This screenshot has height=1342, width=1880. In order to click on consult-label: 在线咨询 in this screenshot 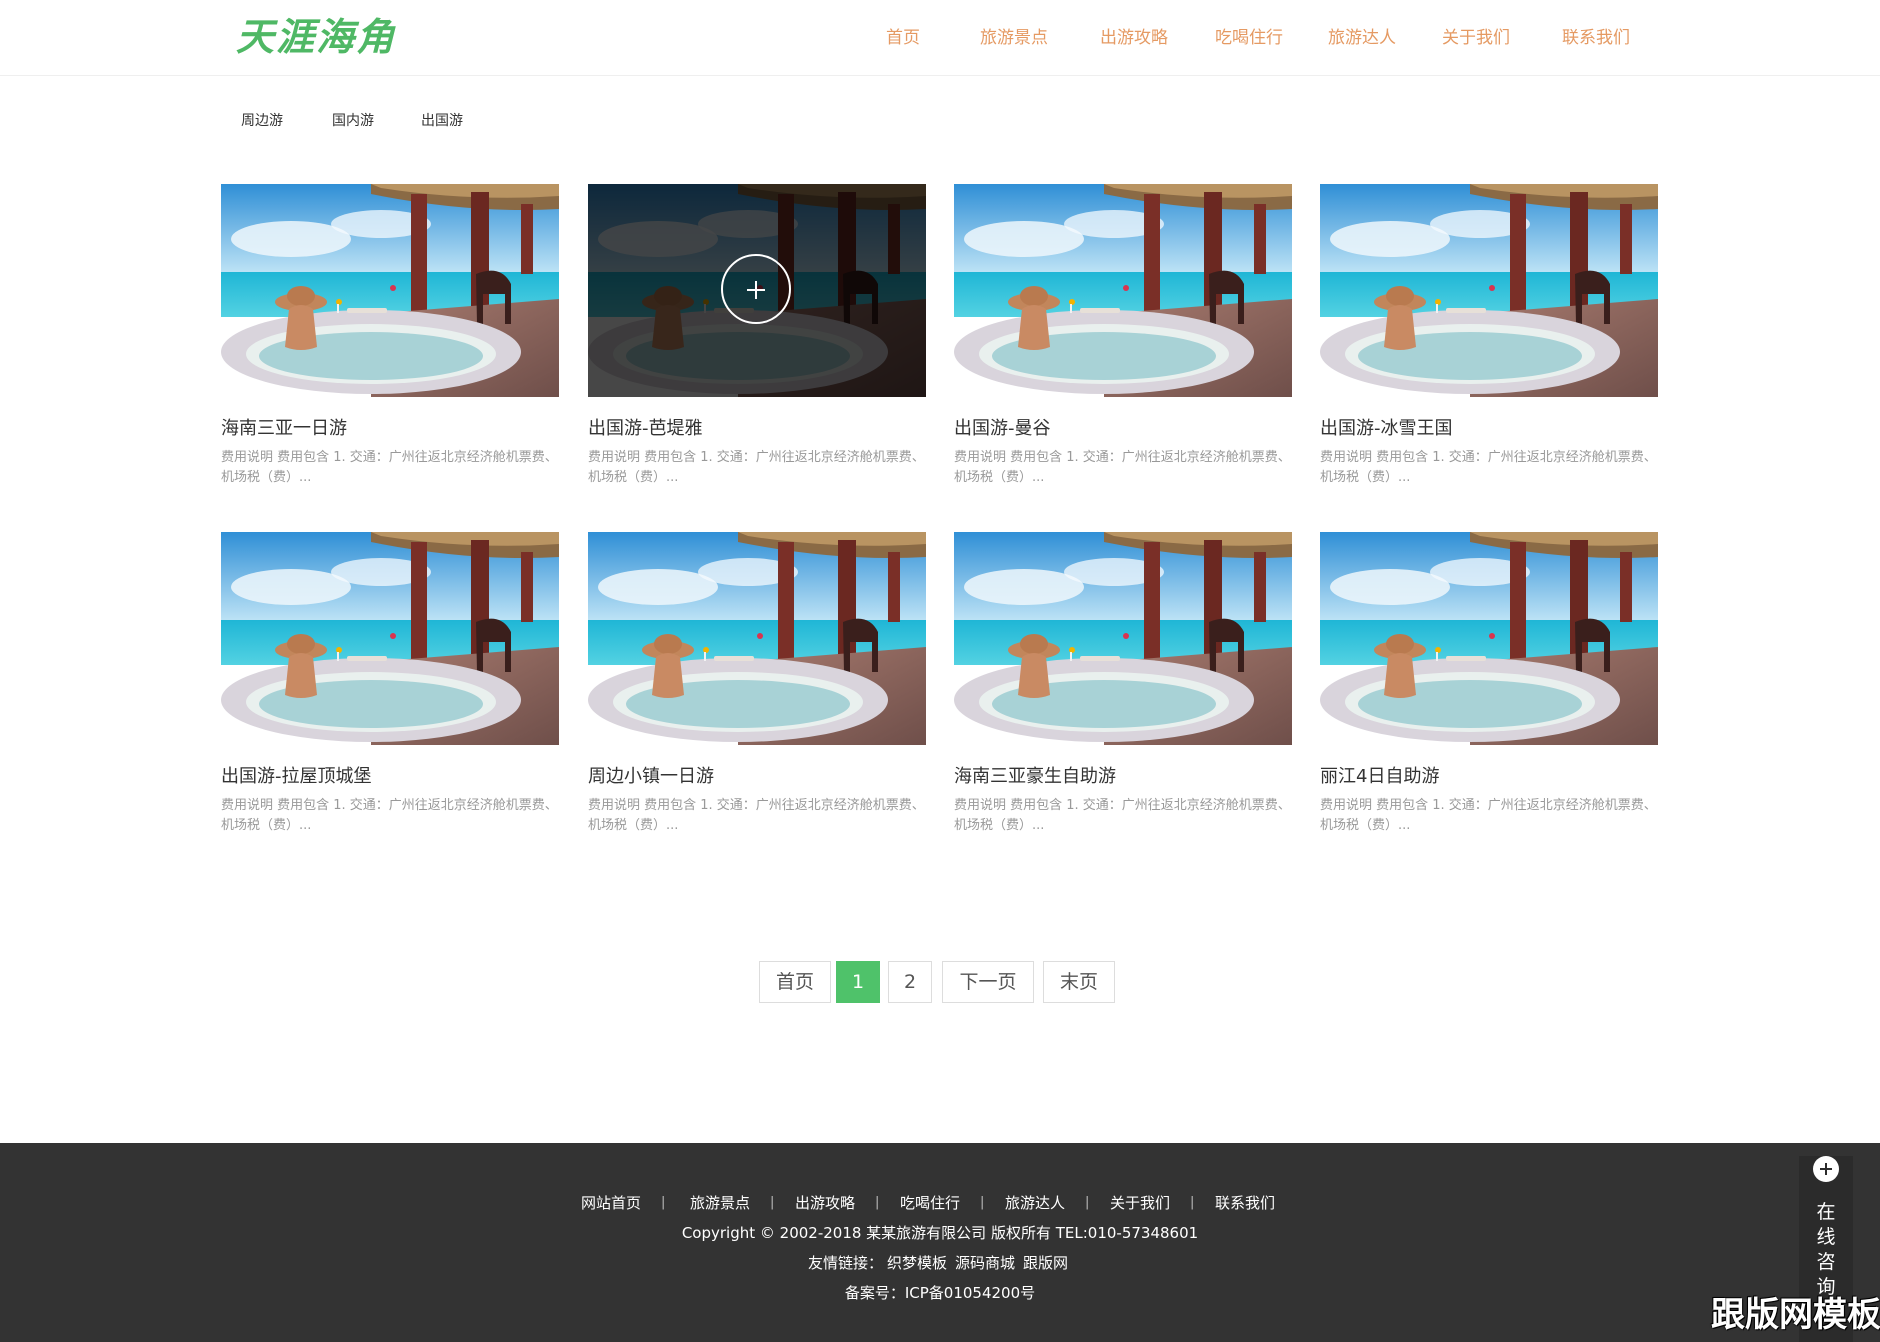, I will do `click(1826, 1249)`.